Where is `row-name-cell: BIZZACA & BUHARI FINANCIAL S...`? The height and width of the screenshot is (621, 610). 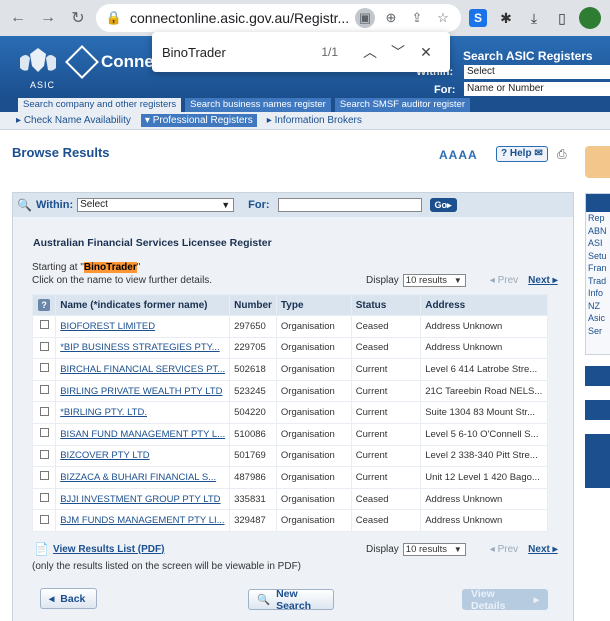 row-name-cell: BIZZACA & BUHARI FINANCIAL S... is located at coordinates (143, 477).